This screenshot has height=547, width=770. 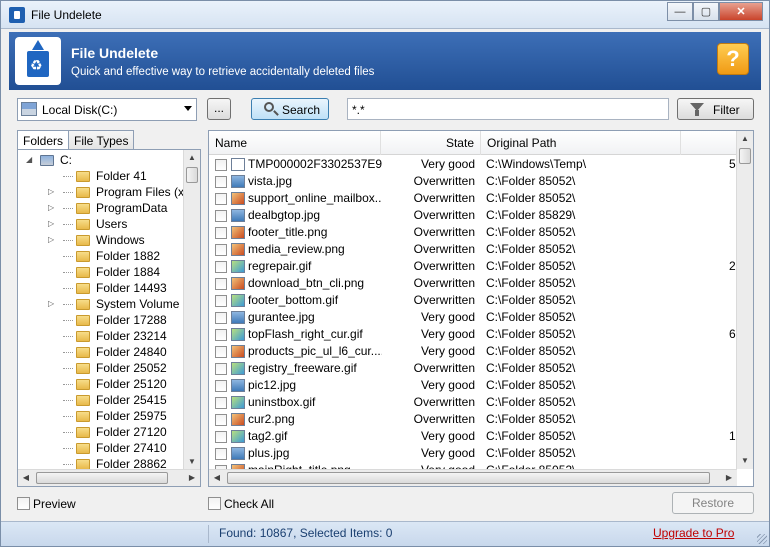 What do you see at coordinates (733, 59) in the screenshot?
I see `help-button: ?` at bounding box center [733, 59].